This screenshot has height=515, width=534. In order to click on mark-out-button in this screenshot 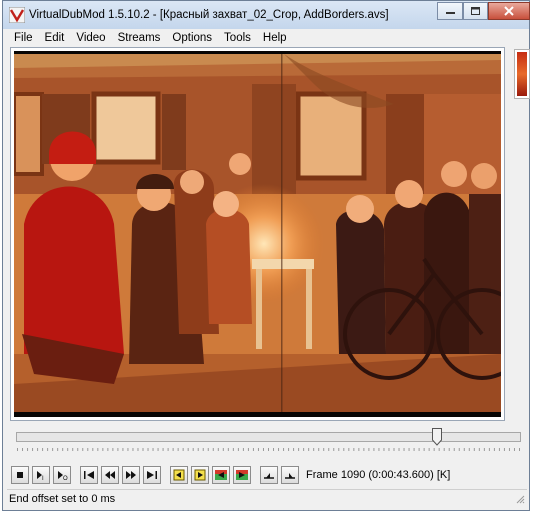, I will do `click(290, 475)`.